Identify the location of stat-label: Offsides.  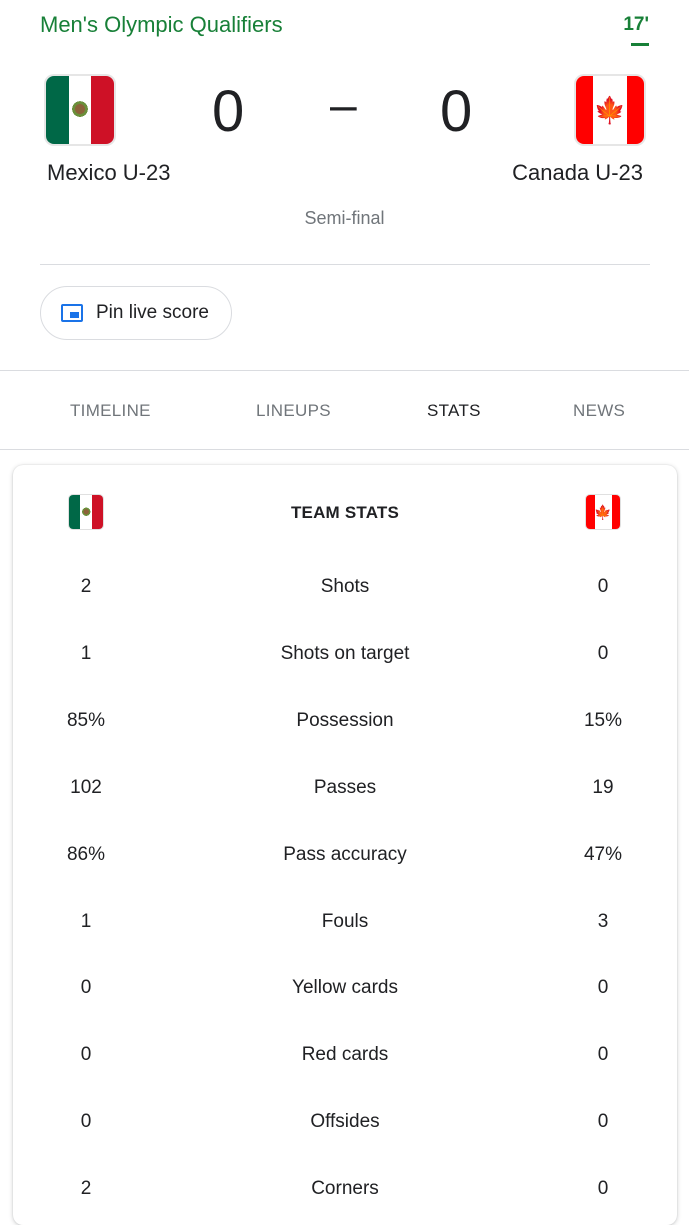
(345, 1121).